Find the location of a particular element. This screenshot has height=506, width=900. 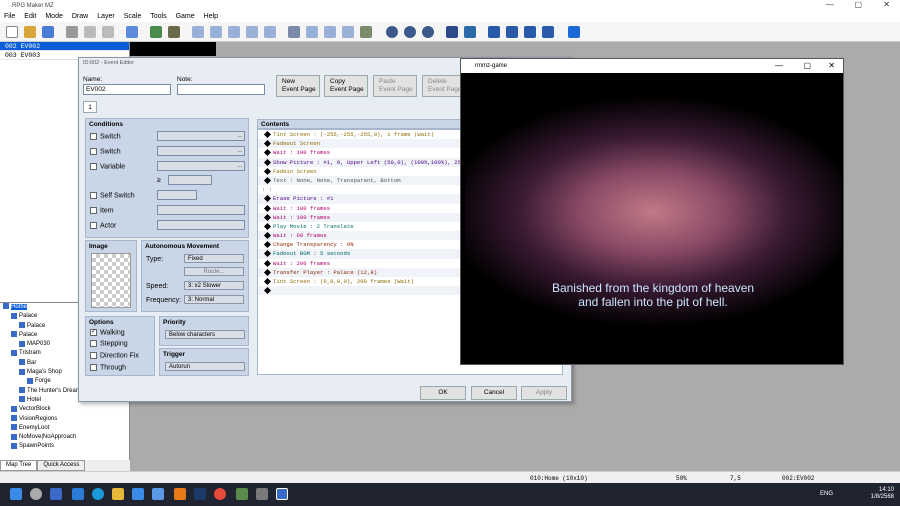

ellipse-icon is located at coordinates (330, 32).